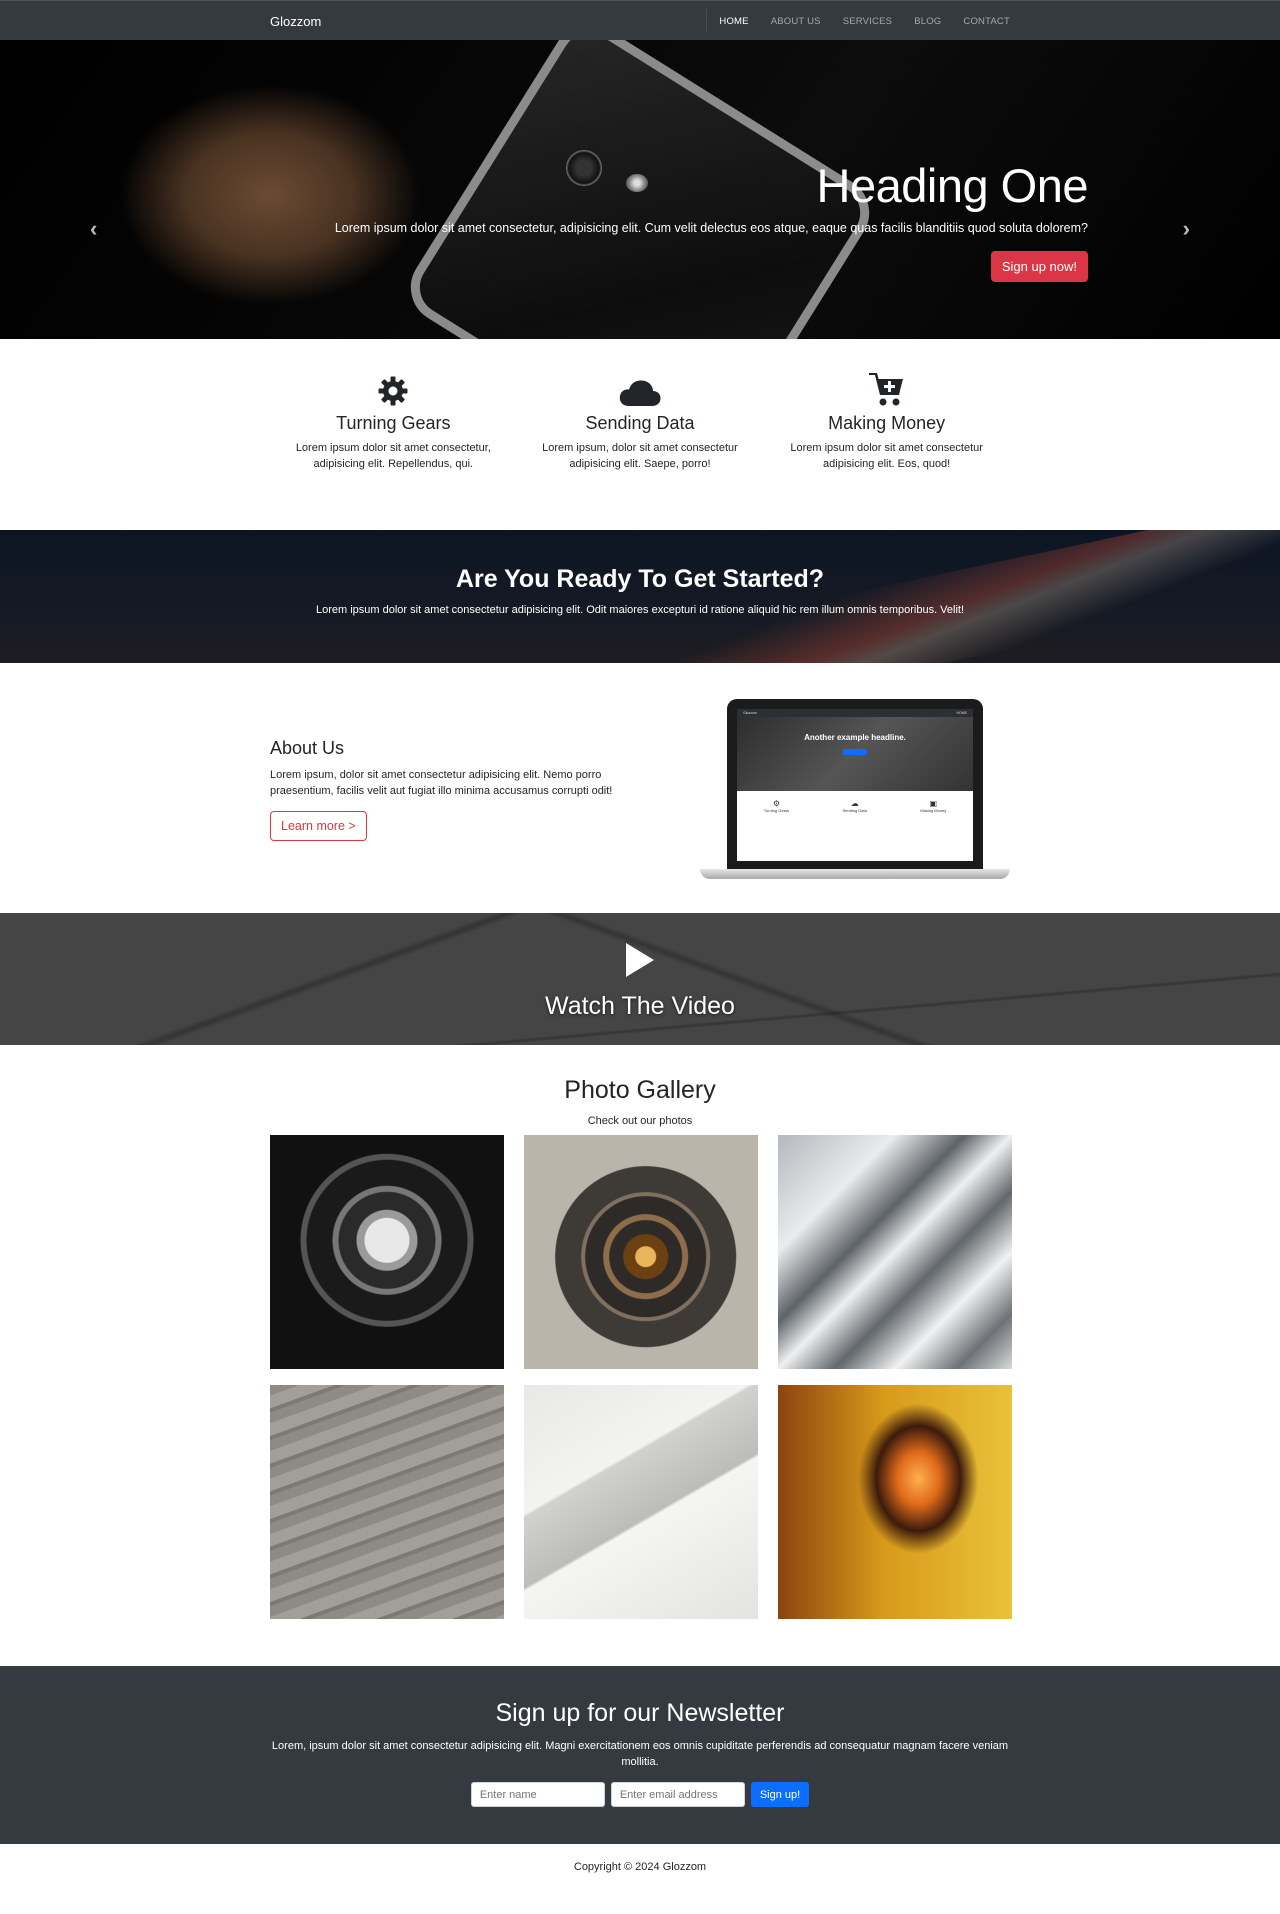 The width and height of the screenshot is (1280, 1914). I want to click on nav-menu: HOME ABOUT US SERVICES BLOG CONTACT, so click(858, 21).